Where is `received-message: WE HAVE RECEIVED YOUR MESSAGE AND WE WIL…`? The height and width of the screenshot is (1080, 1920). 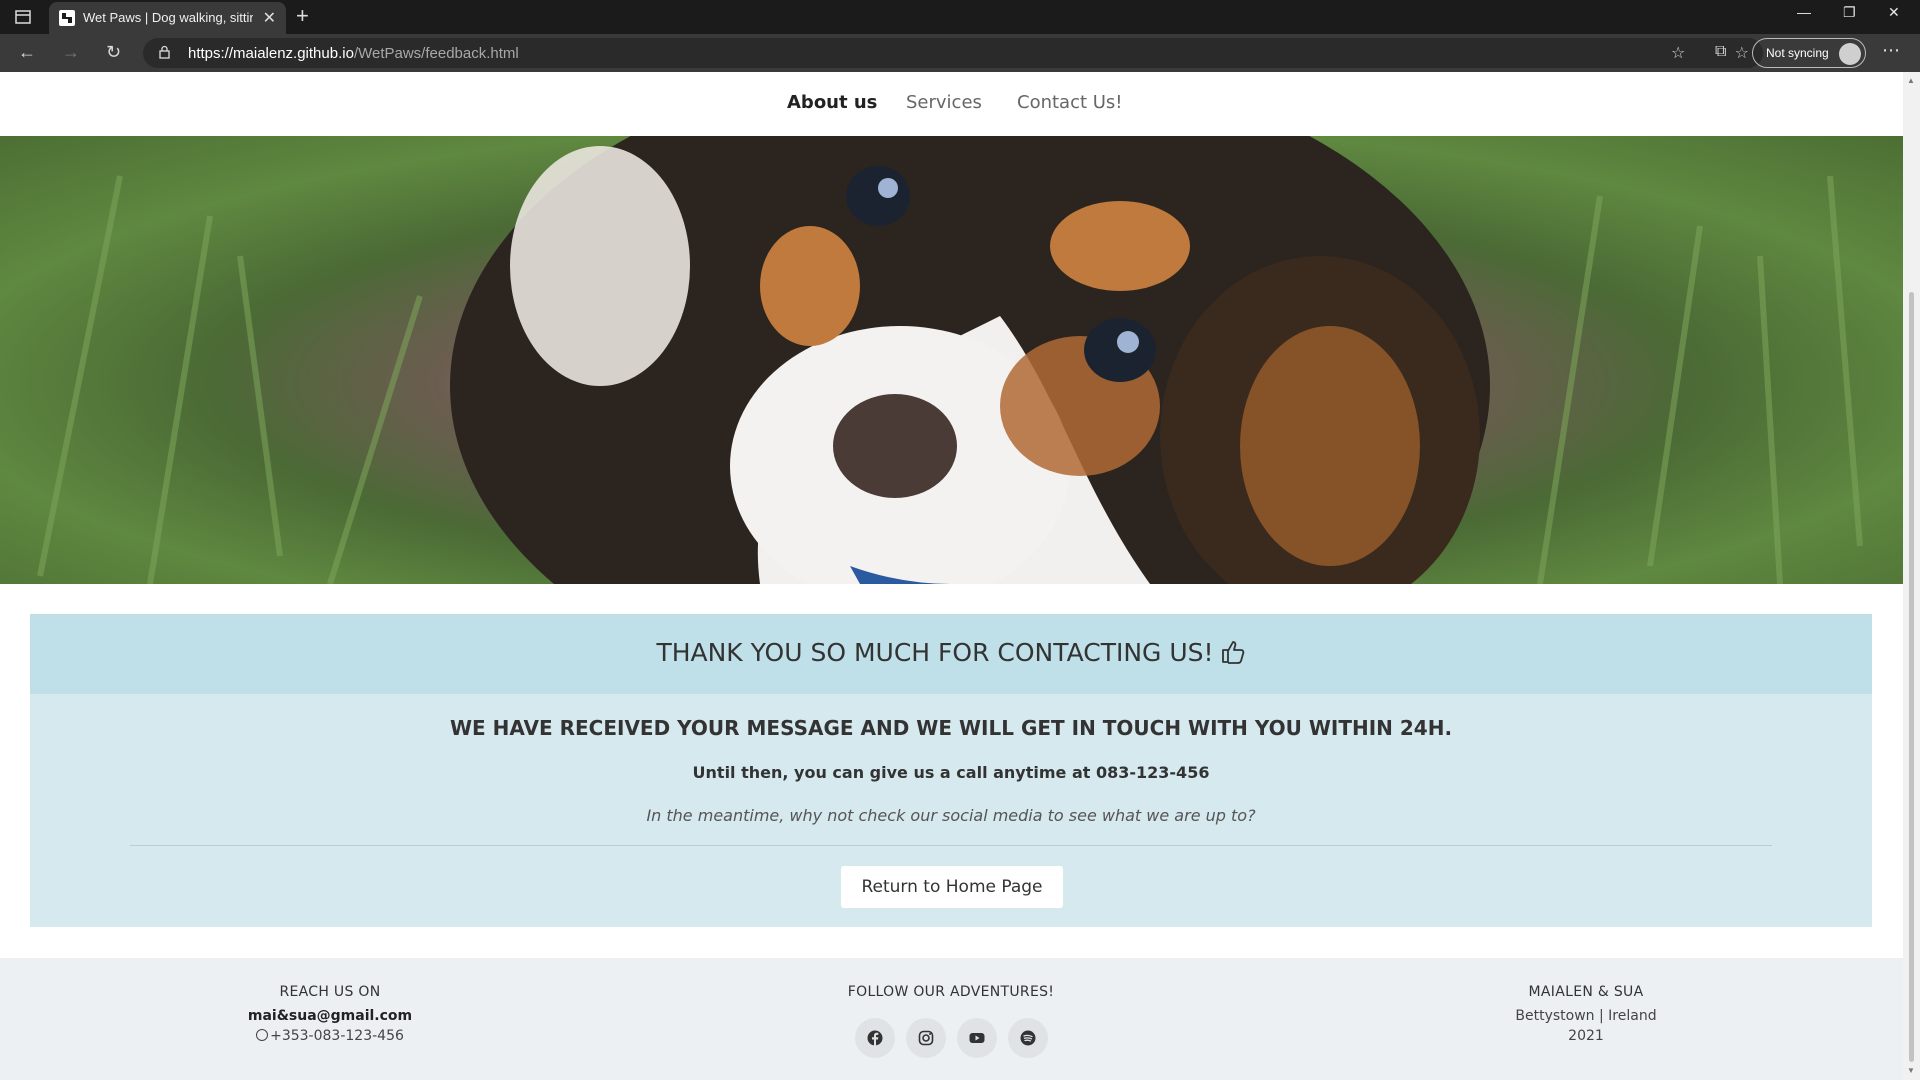
received-message: WE HAVE RECEIVED YOUR MESSAGE AND WE WIL… is located at coordinates (951, 728).